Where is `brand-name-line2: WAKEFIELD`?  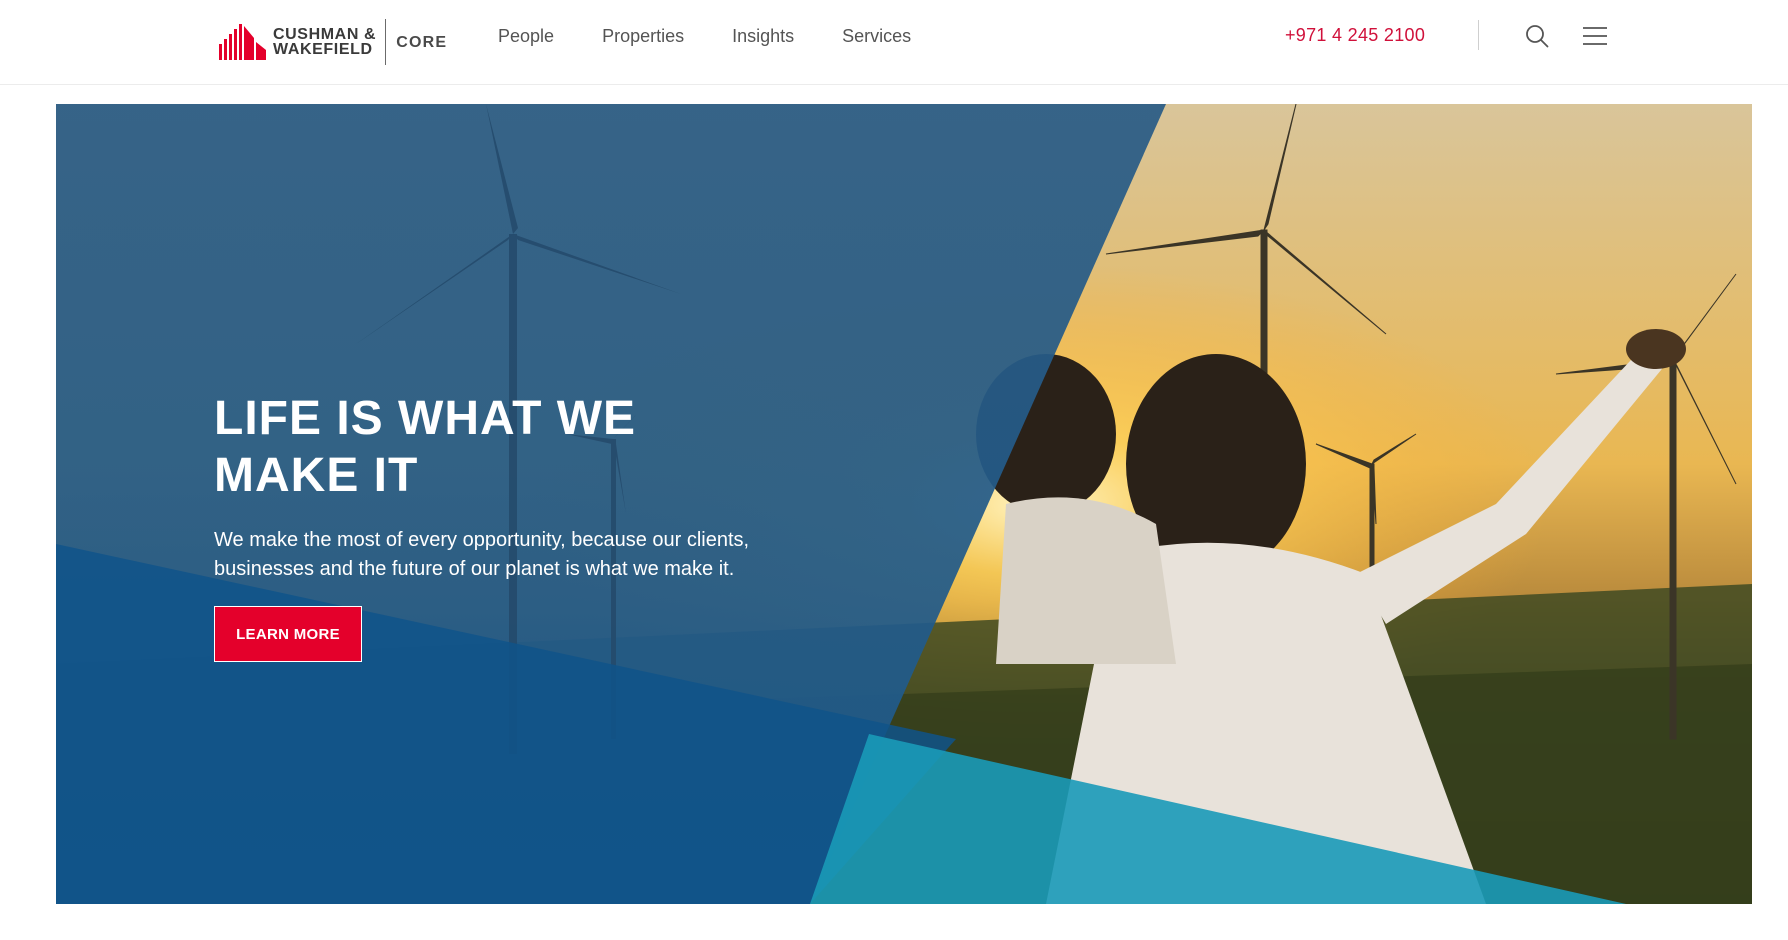 brand-name-line2: WAKEFIELD is located at coordinates (323, 49).